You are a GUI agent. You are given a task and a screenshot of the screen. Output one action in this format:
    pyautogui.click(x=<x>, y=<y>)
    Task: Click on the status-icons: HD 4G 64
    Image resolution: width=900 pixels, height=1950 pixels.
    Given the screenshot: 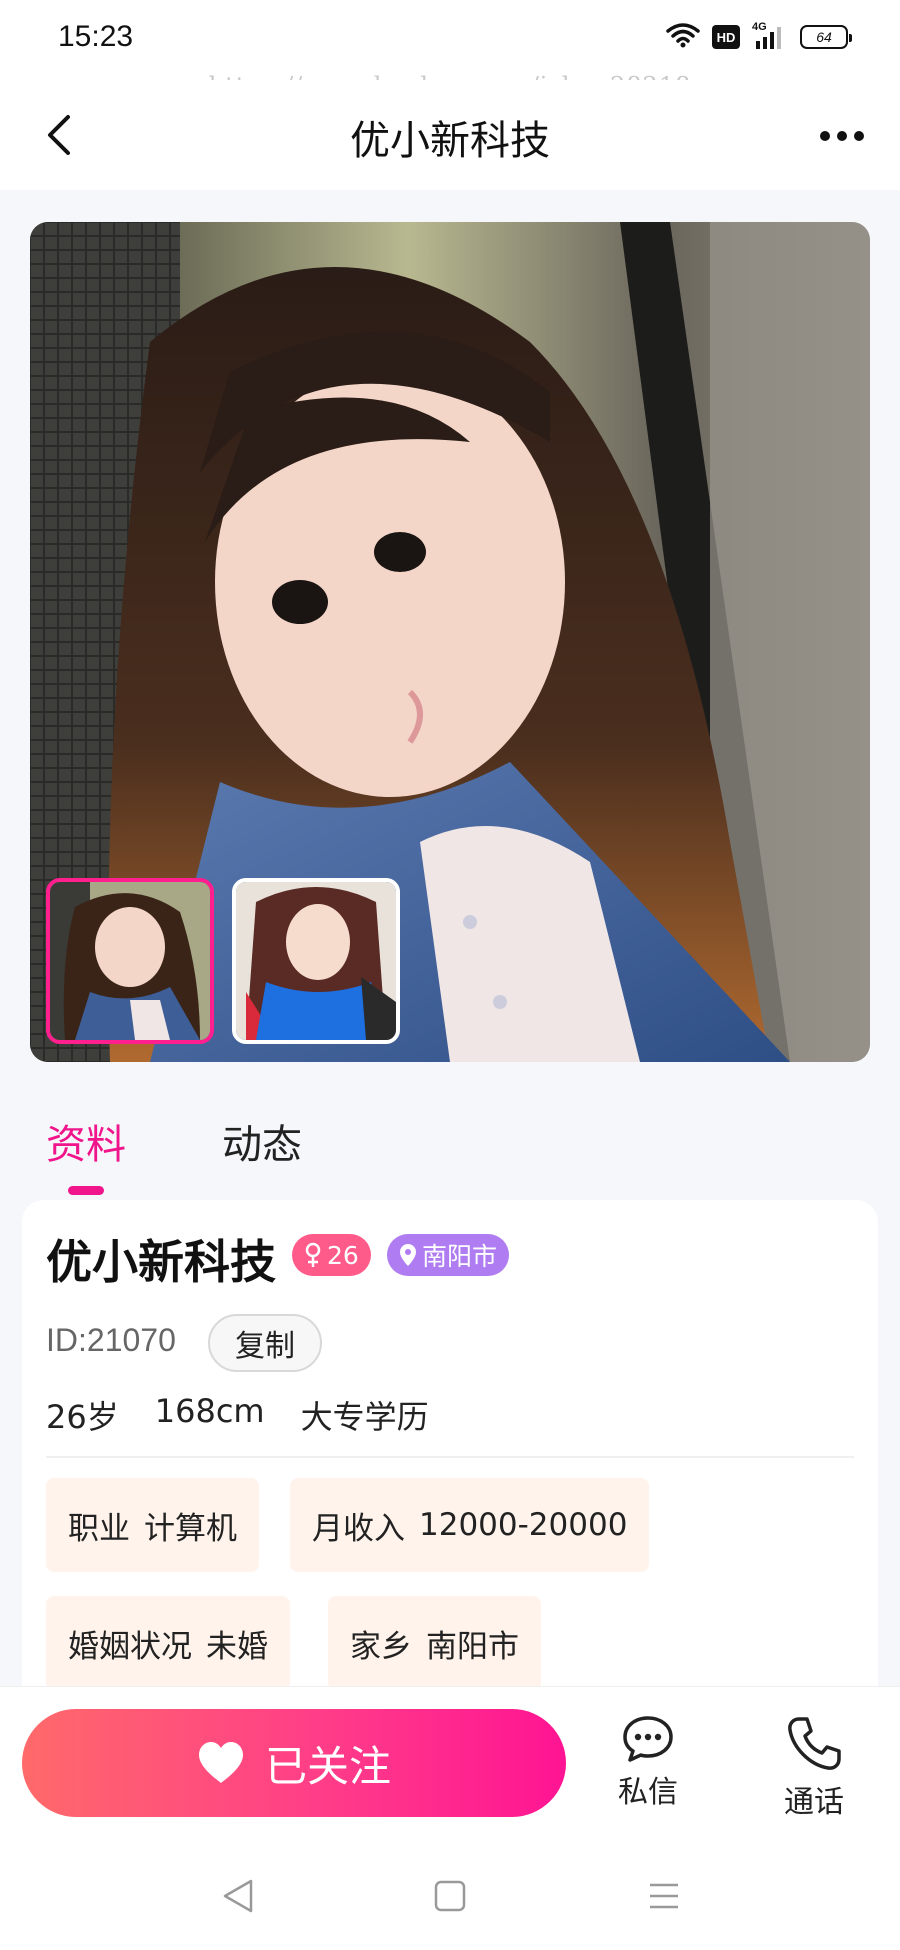 What is the action you would take?
    pyautogui.click(x=759, y=36)
    